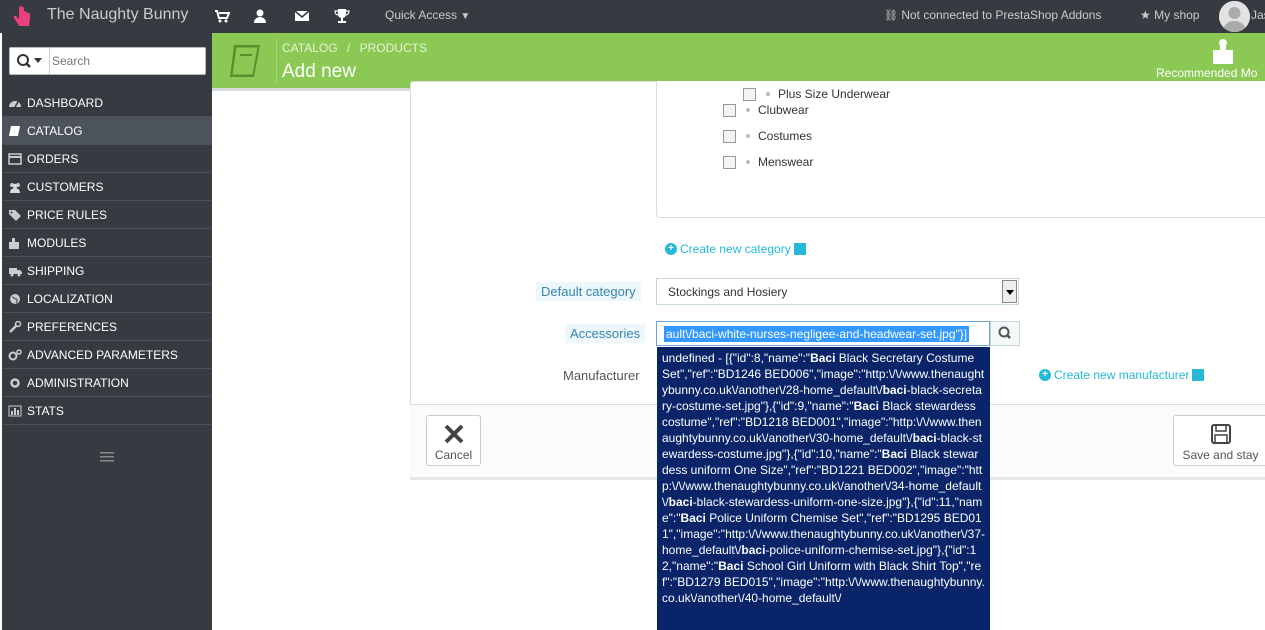 The height and width of the screenshot is (630, 1265). I want to click on sidebar-item-dashboard: DASHBOARD, so click(107, 103).